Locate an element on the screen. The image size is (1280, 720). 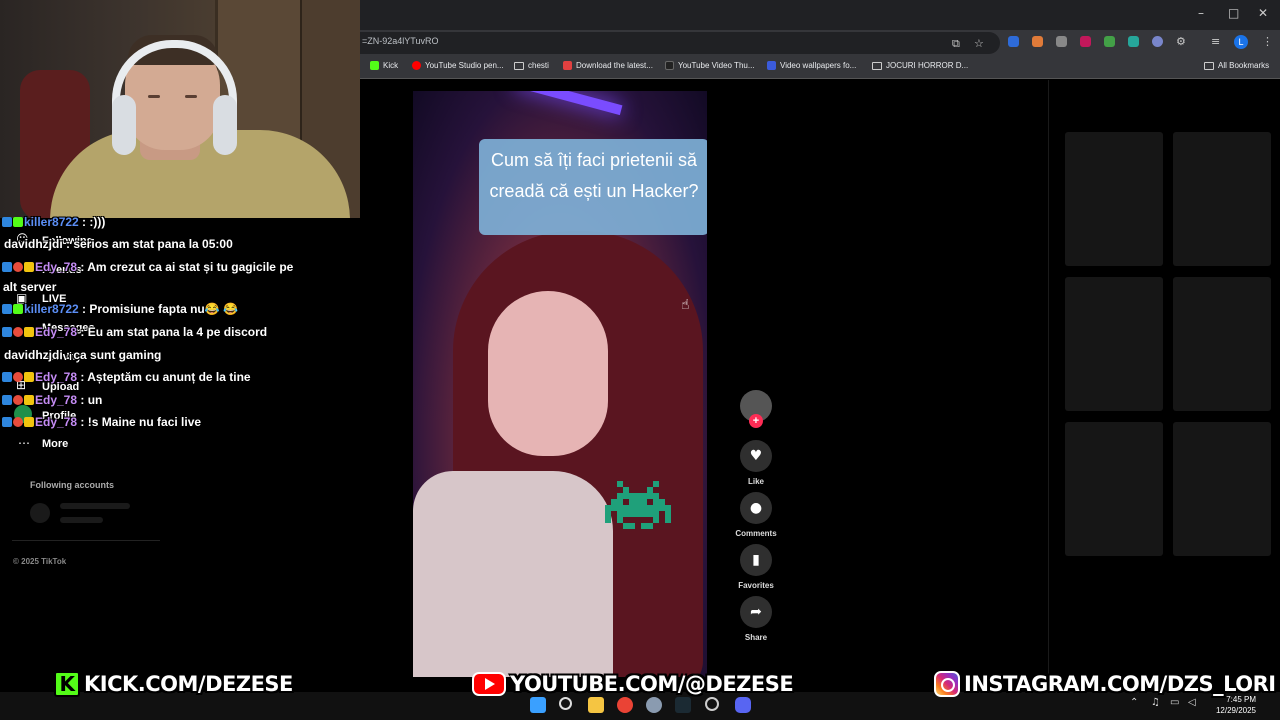
chat-message: davidhzjdi : ca sunt gaming is located at coordinates (83, 355).